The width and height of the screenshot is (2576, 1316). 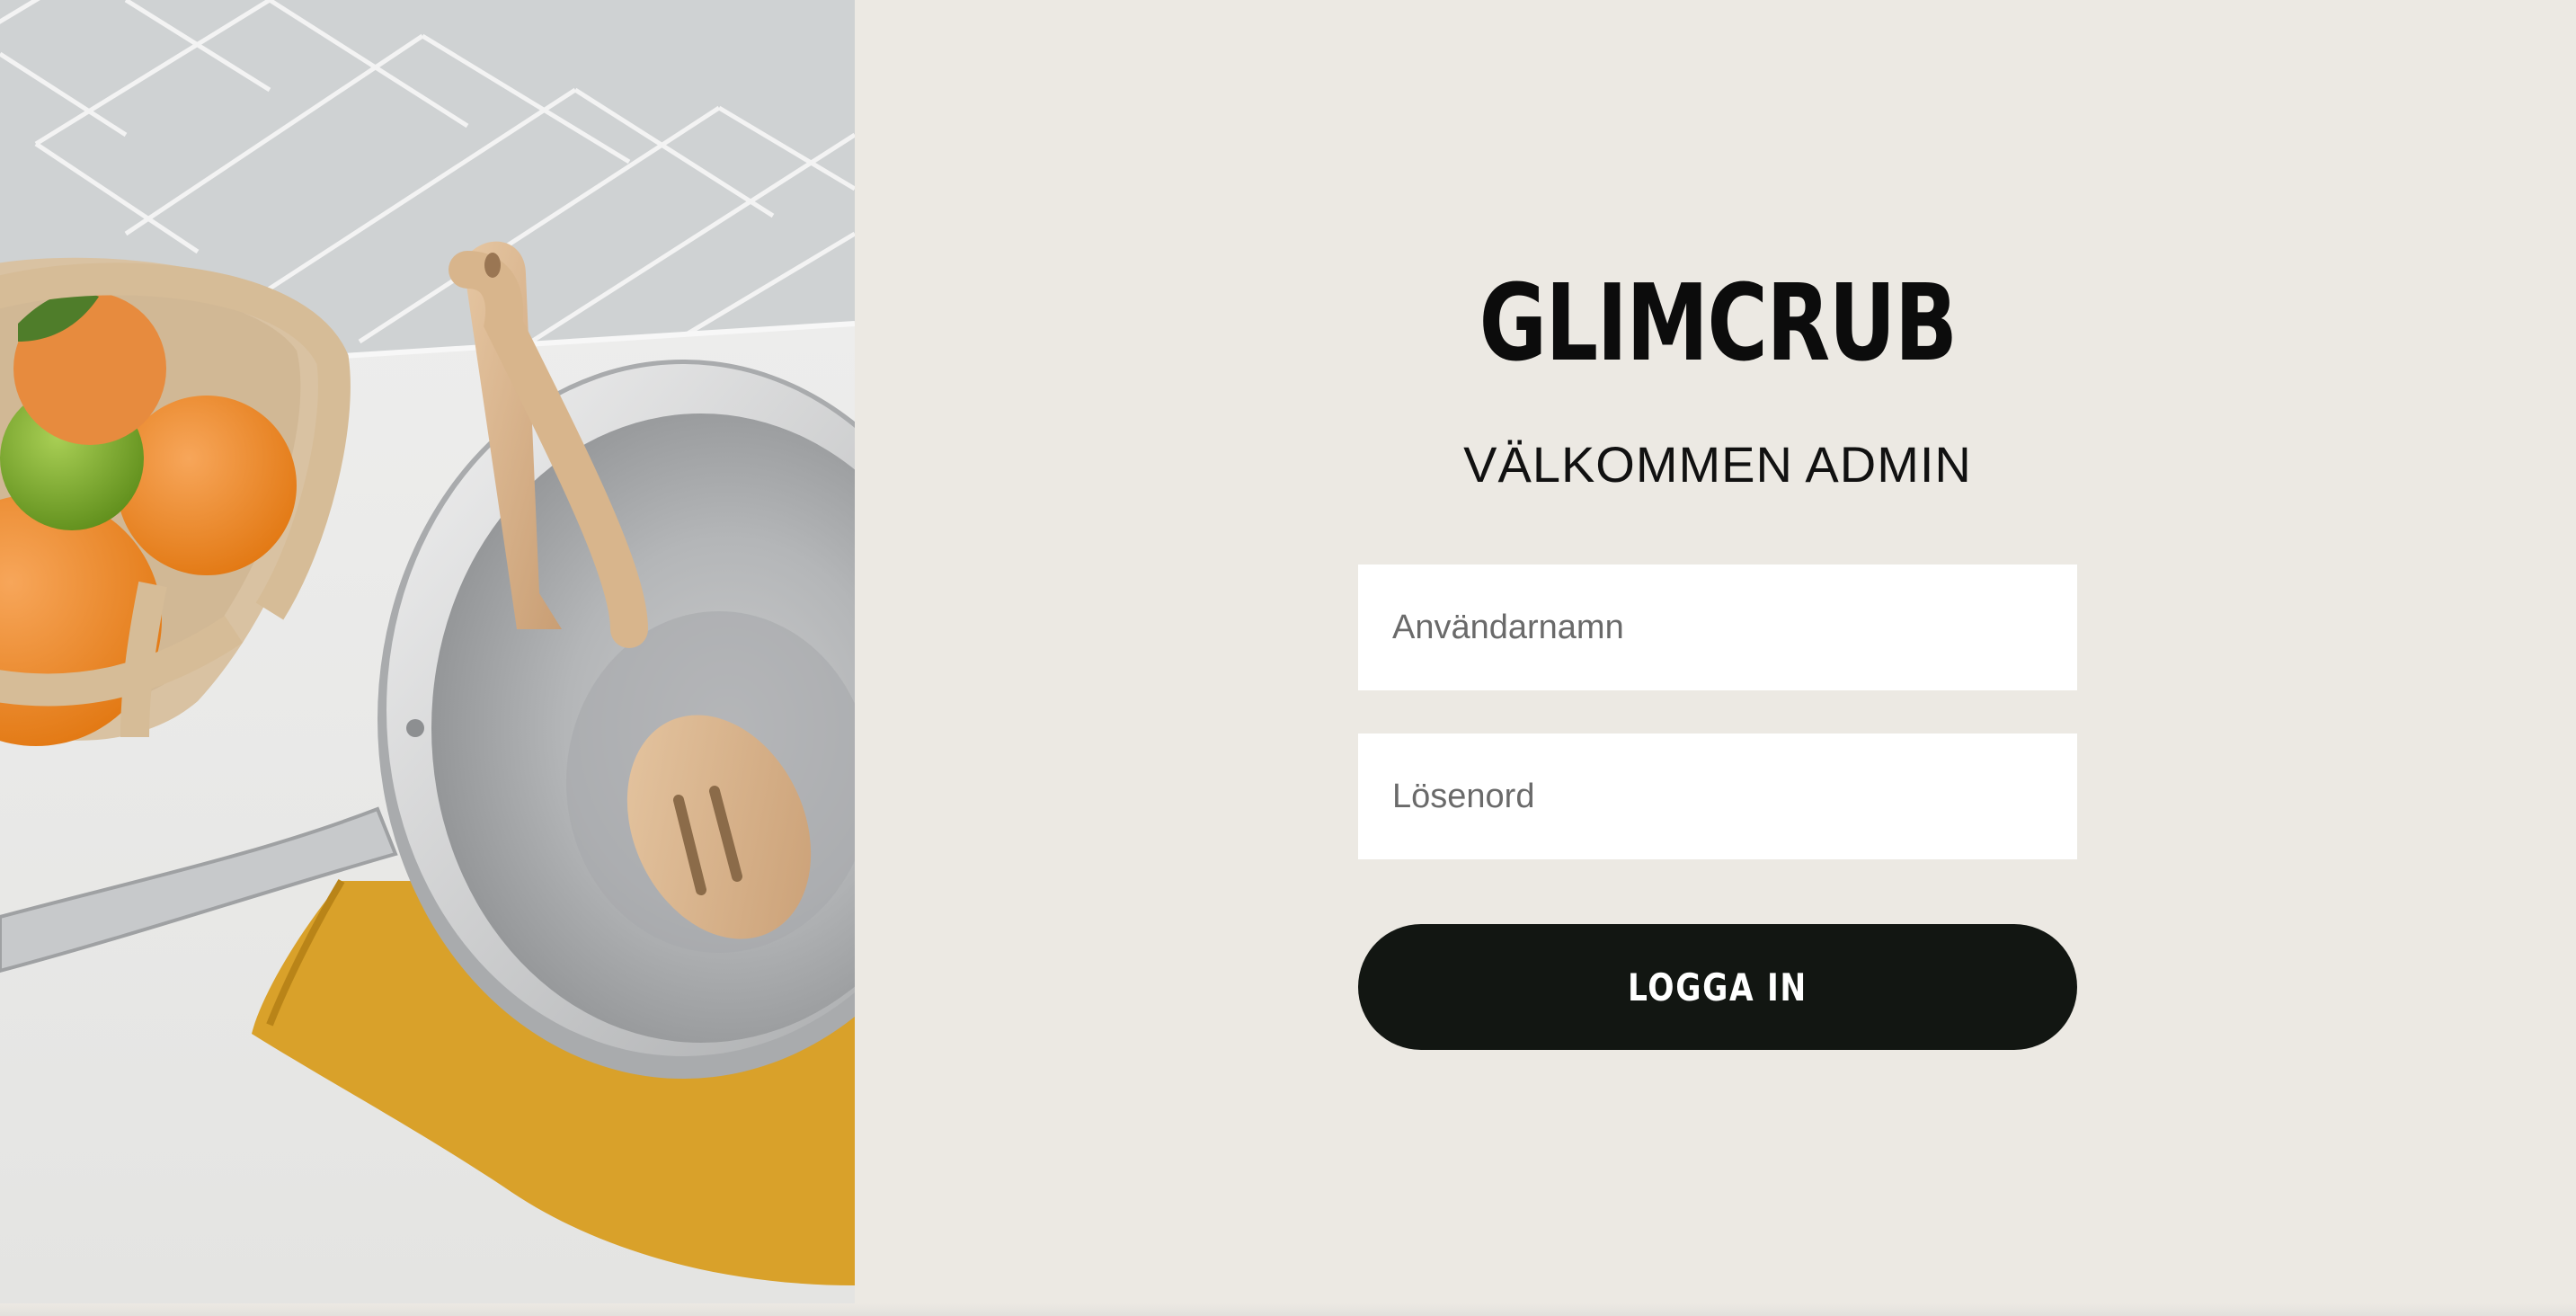 What do you see at coordinates (1717, 464) in the screenshot?
I see `welcome-heading: VÄLKOMMEN ADMIN` at bounding box center [1717, 464].